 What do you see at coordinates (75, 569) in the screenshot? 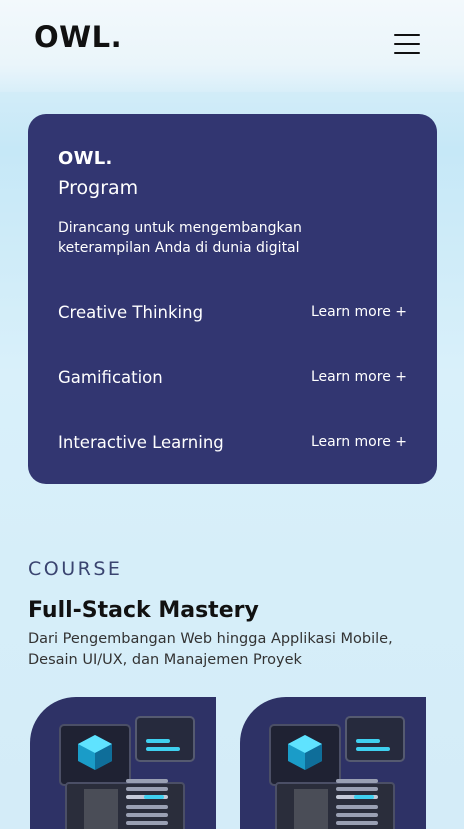
I see `course-eyebrow: COURSE` at bounding box center [75, 569].